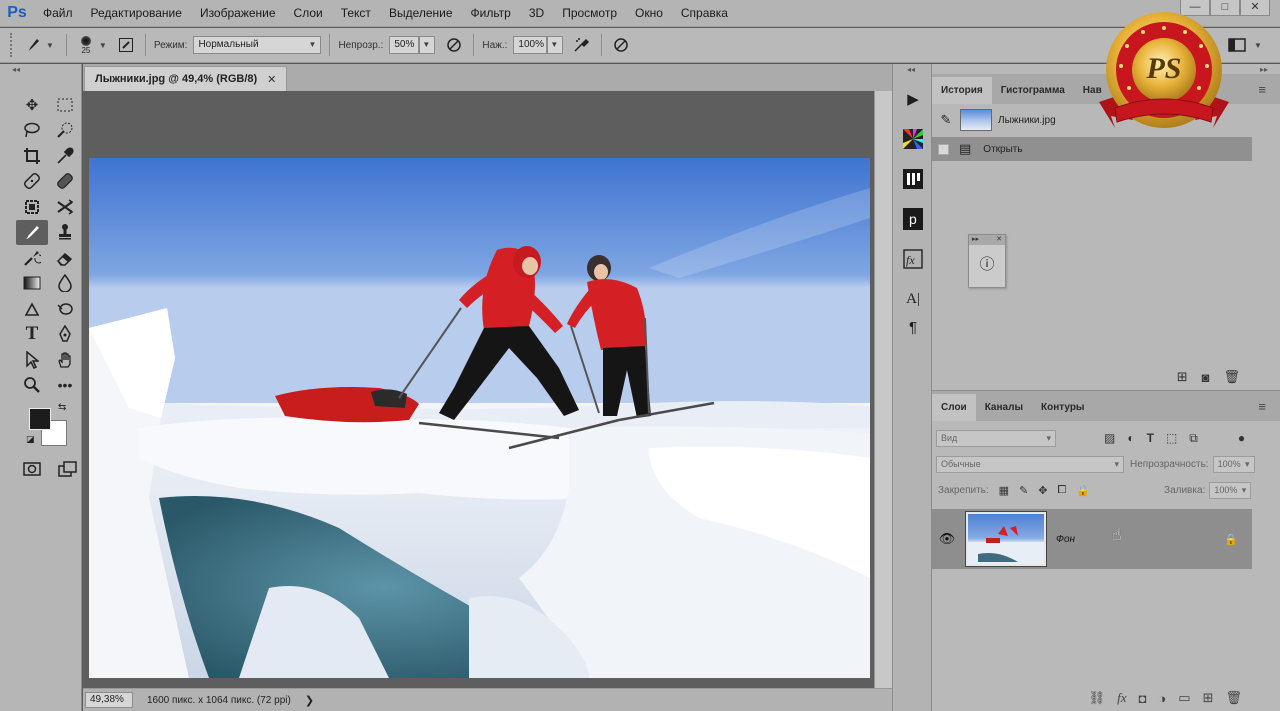  What do you see at coordinates (271, 79) in the screenshot?
I see `close-tab-icon: ✕` at bounding box center [271, 79].